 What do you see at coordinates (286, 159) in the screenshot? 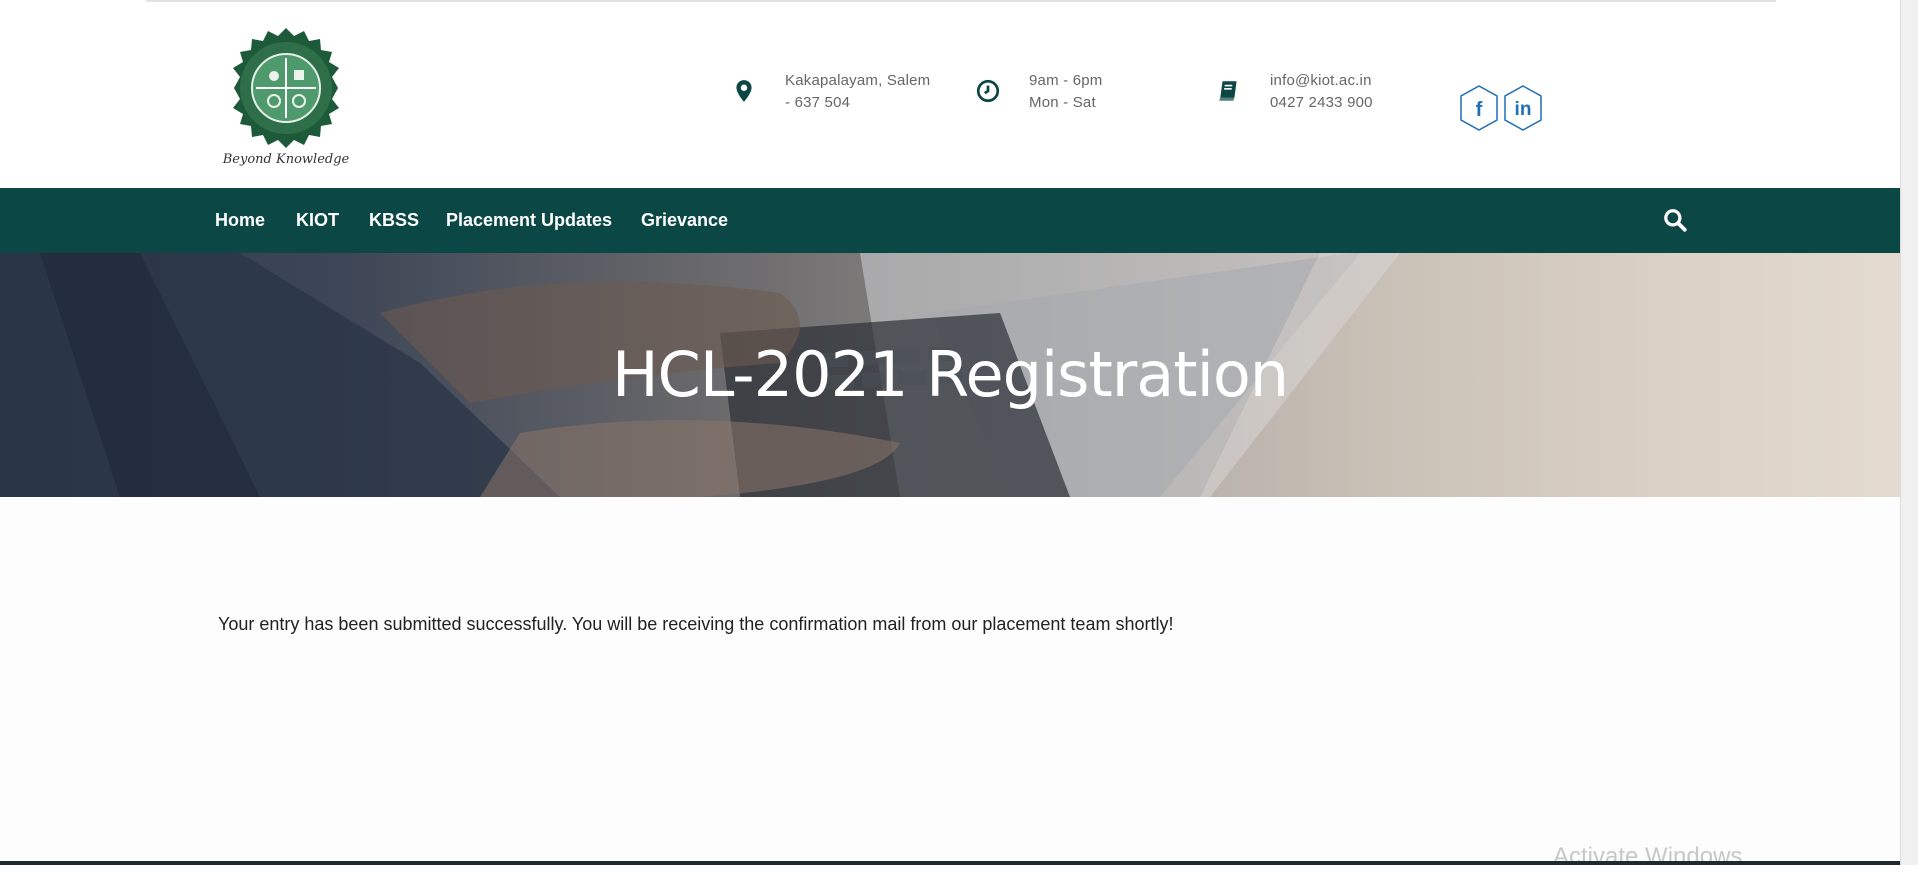
I see `logo-tagline: Beyond Knowledge` at bounding box center [286, 159].